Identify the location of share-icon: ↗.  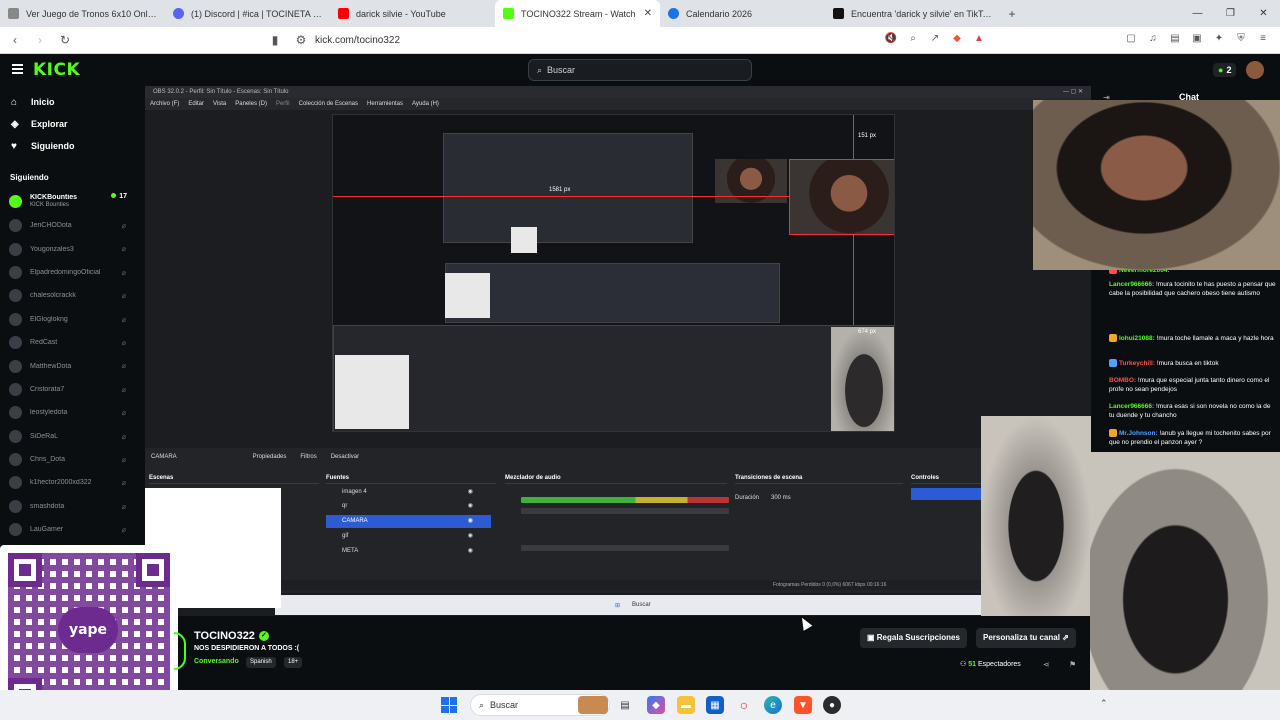
(935, 38).